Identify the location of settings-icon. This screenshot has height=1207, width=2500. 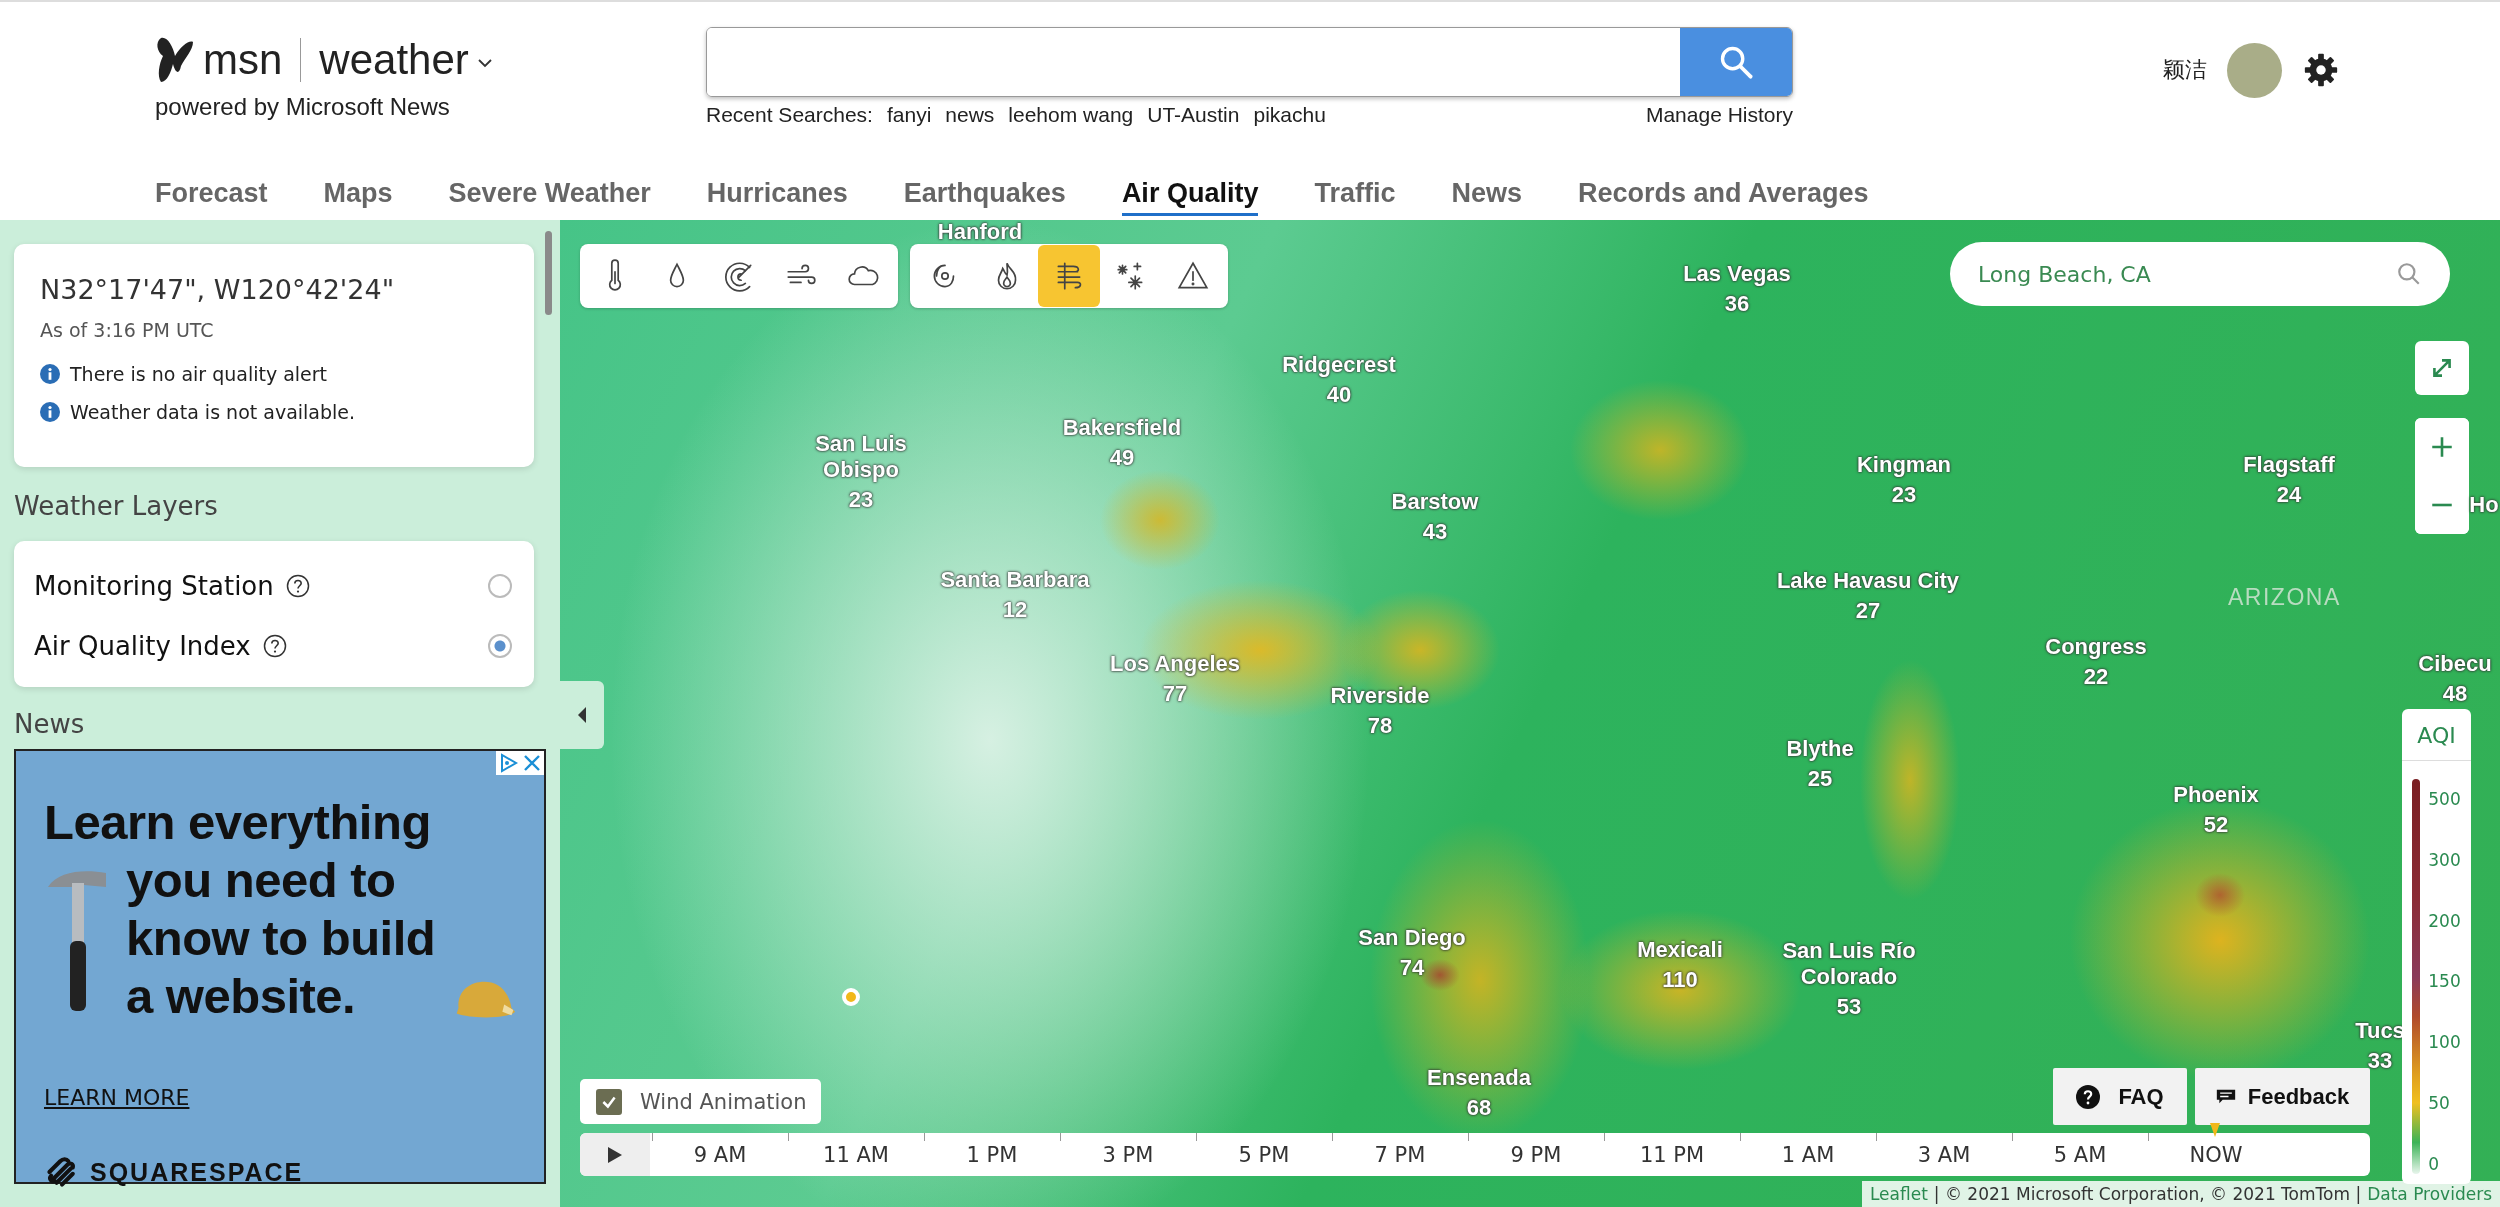
(2321, 70).